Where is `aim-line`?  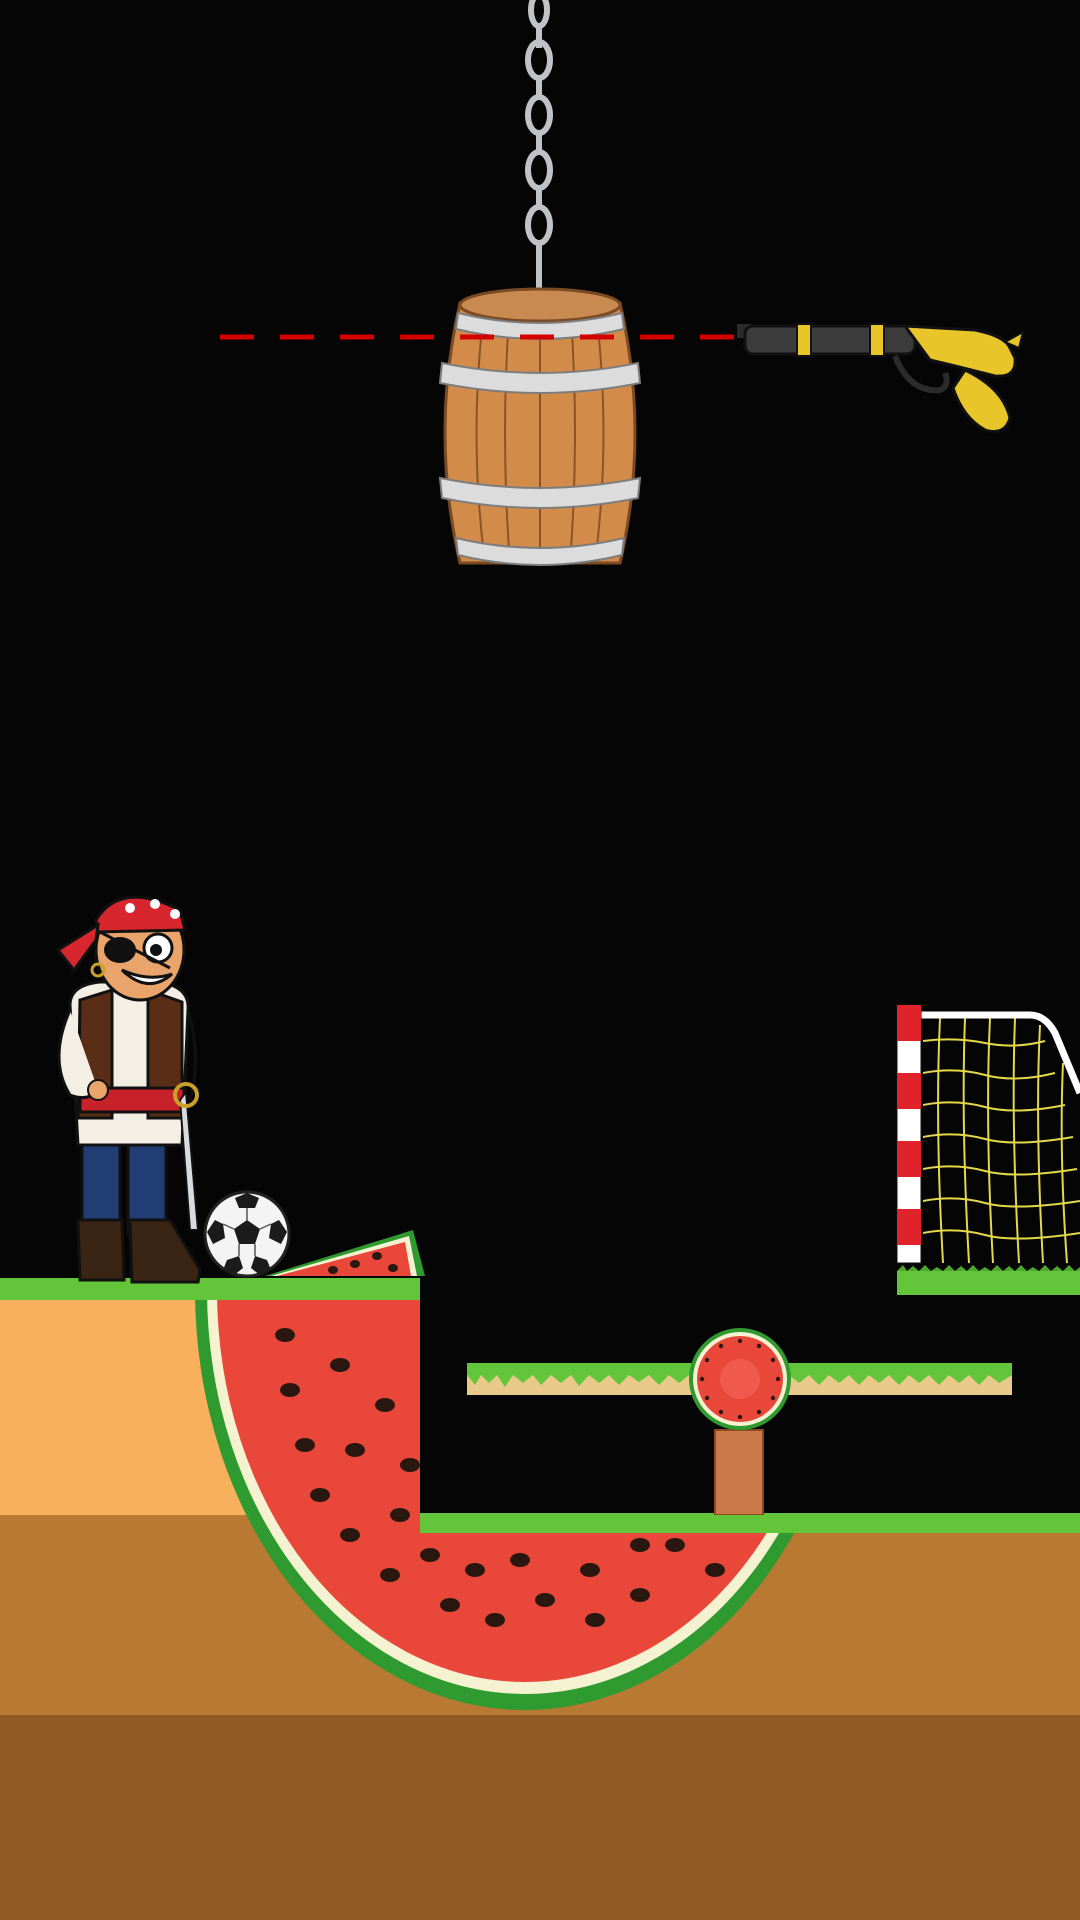 aim-line is located at coordinates (480, 337).